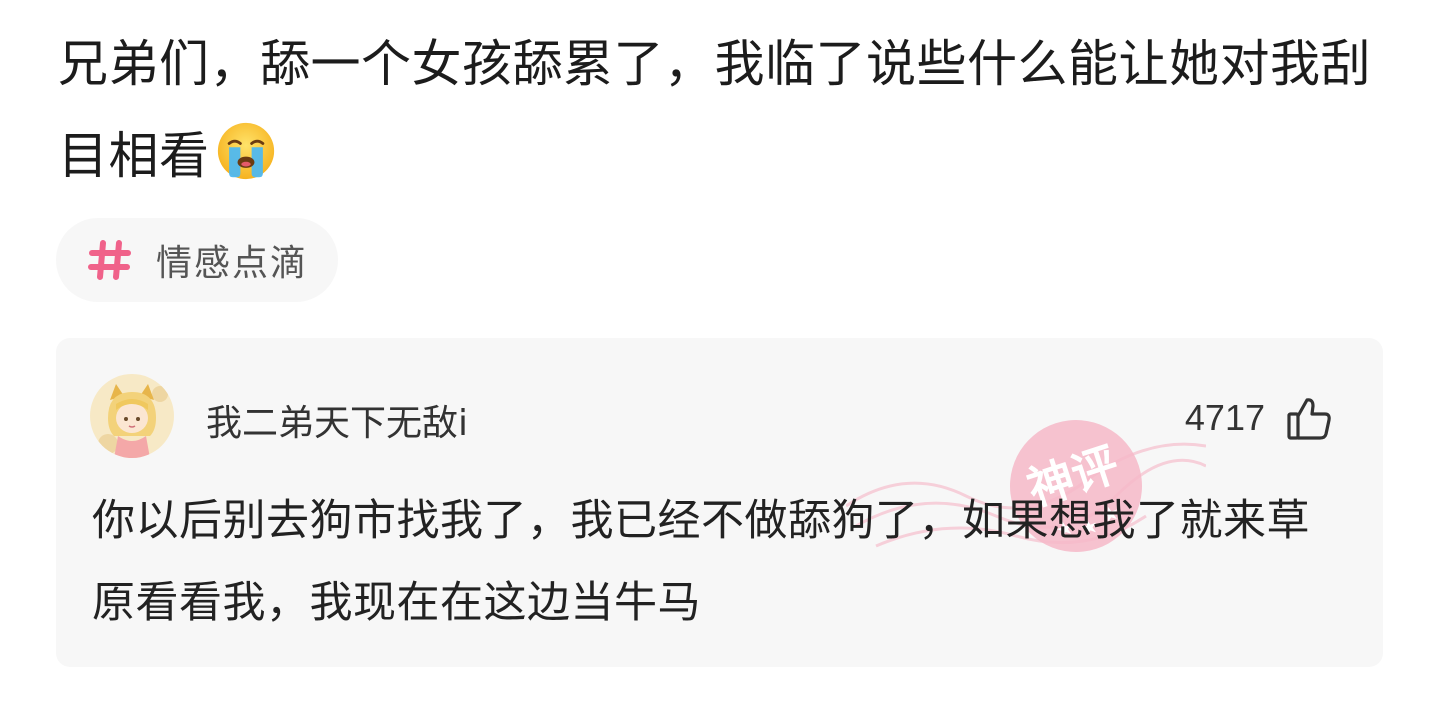 Image resolution: width=1440 pixels, height=714 pixels. I want to click on like-button: 4717, so click(1259, 418).